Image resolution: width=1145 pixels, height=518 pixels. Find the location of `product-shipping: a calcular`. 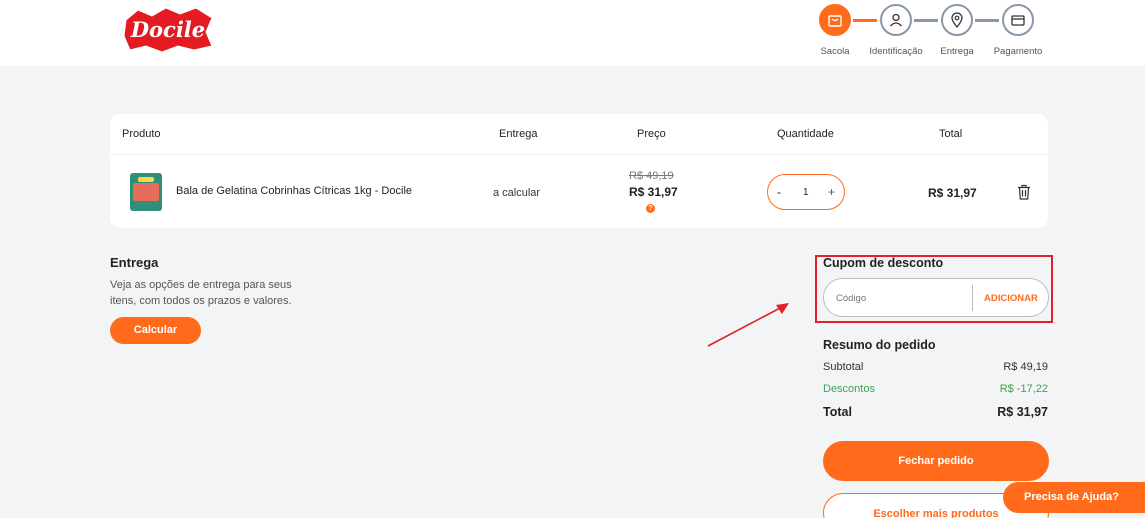

product-shipping: a calcular is located at coordinates (517, 193).